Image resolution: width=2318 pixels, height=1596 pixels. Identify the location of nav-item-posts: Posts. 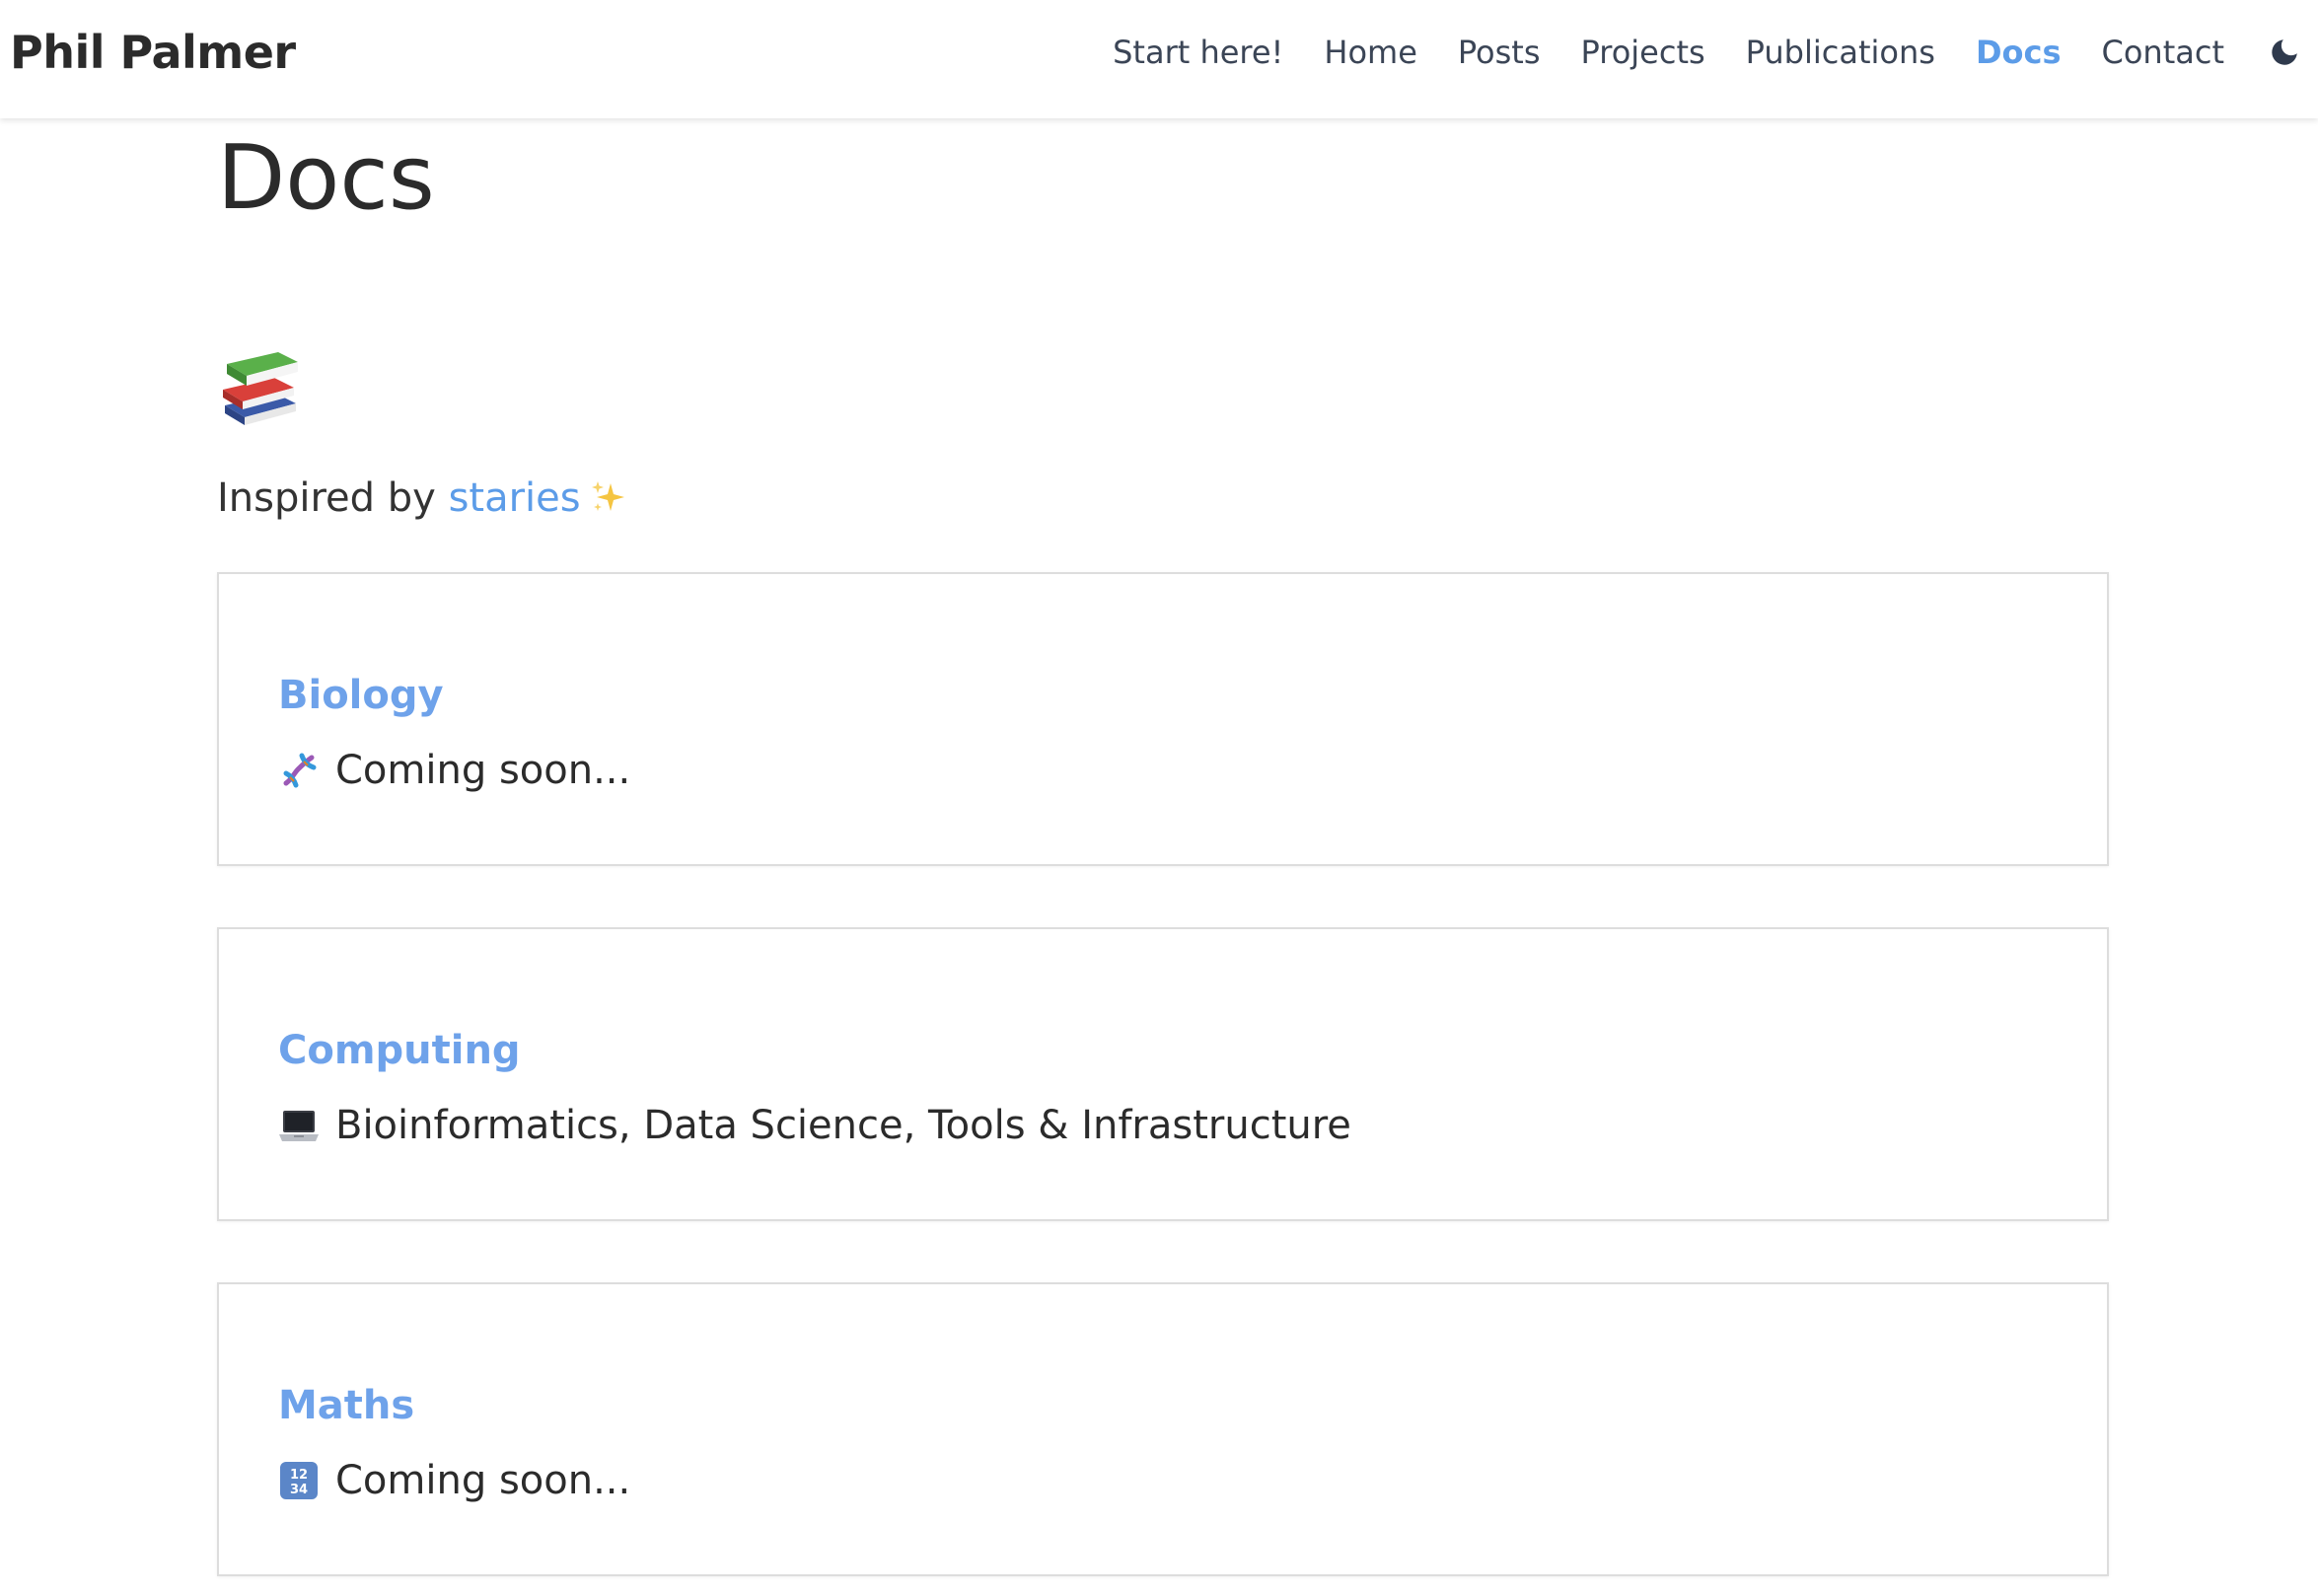
(1500, 52).